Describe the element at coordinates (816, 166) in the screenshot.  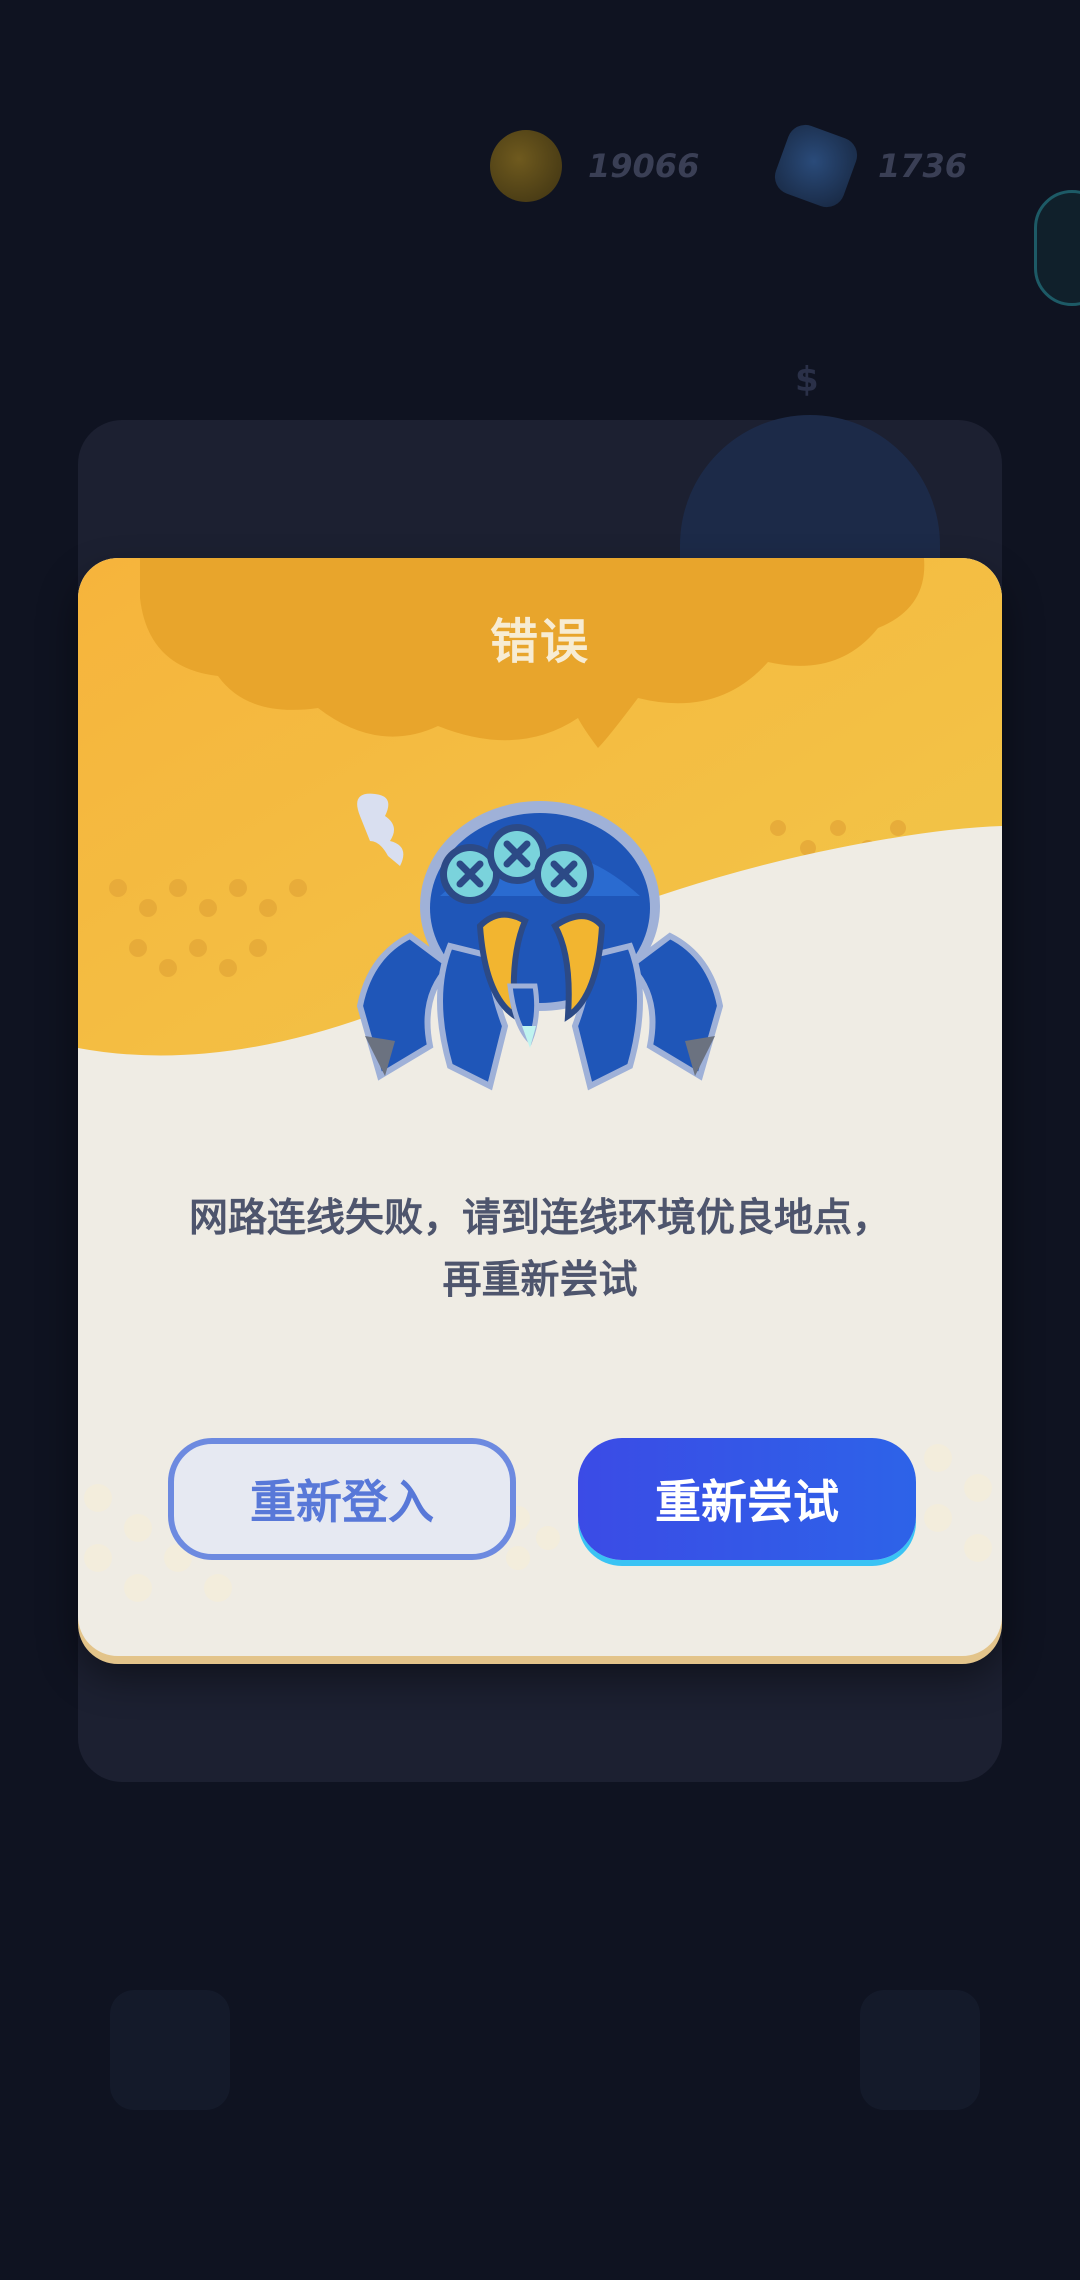
I see `gem-icon` at that location.